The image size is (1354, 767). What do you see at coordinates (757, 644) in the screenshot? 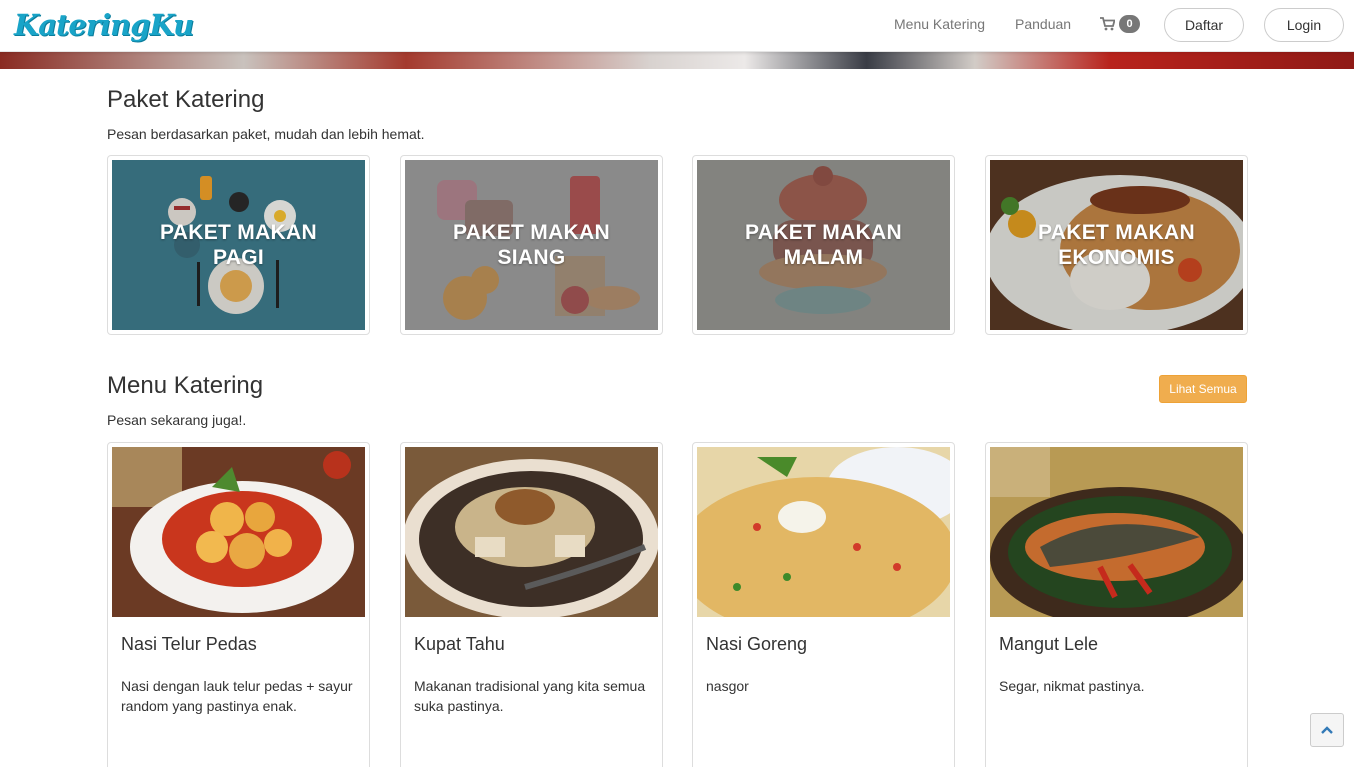
I see `menu-name: Nasi Goreng` at bounding box center [757, 644].